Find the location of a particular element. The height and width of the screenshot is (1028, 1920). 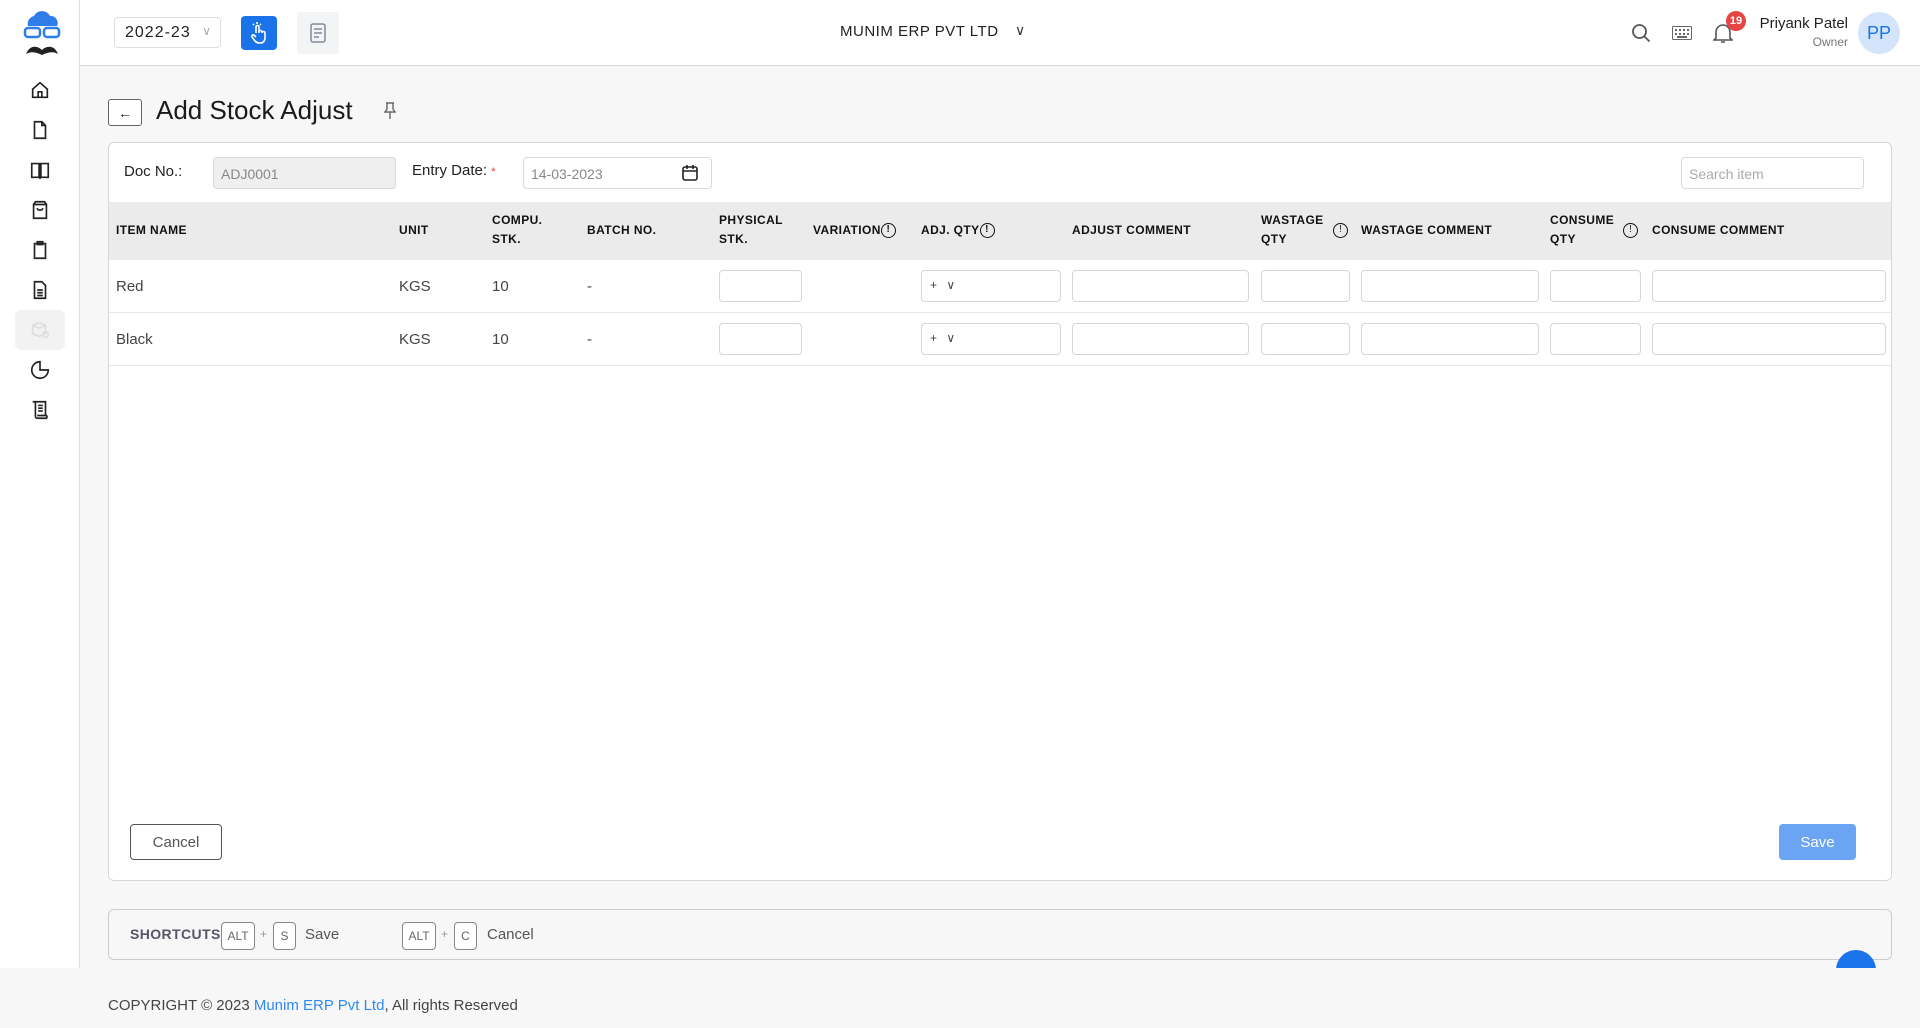

required-mark: * is located at coordinates (493, 172).